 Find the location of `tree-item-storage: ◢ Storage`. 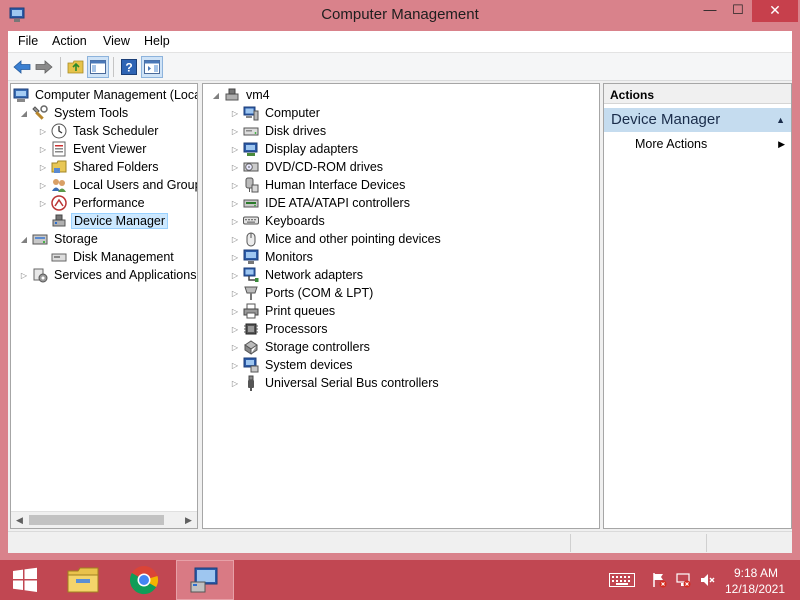

tree-item-storage: ◢ Storage is located at coordinates (59, 239).